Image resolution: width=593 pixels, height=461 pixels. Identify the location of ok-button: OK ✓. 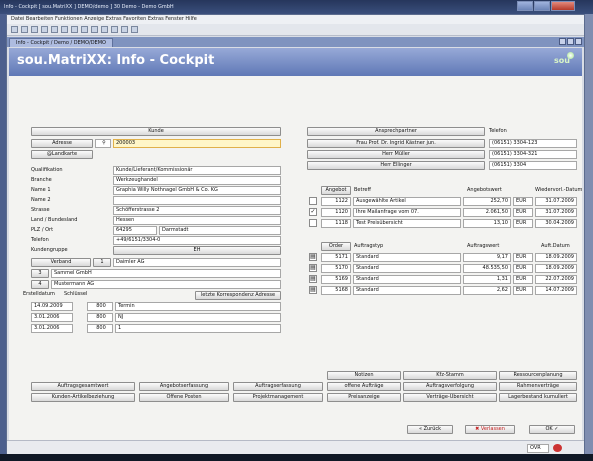
(552, 429).